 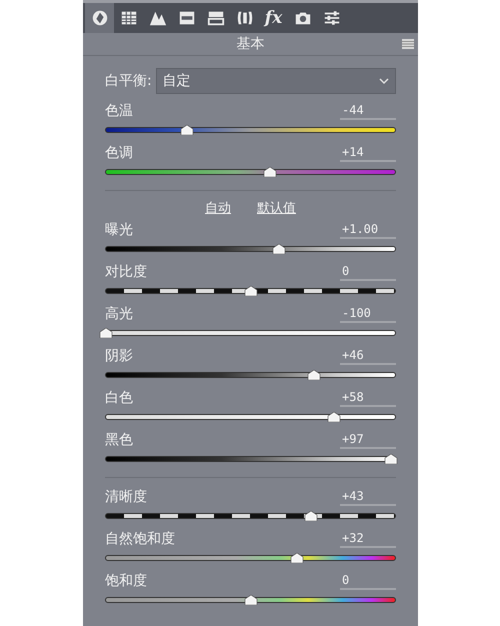 I want to click on balance-dropdown: 自定, so click(x=276, y=81).